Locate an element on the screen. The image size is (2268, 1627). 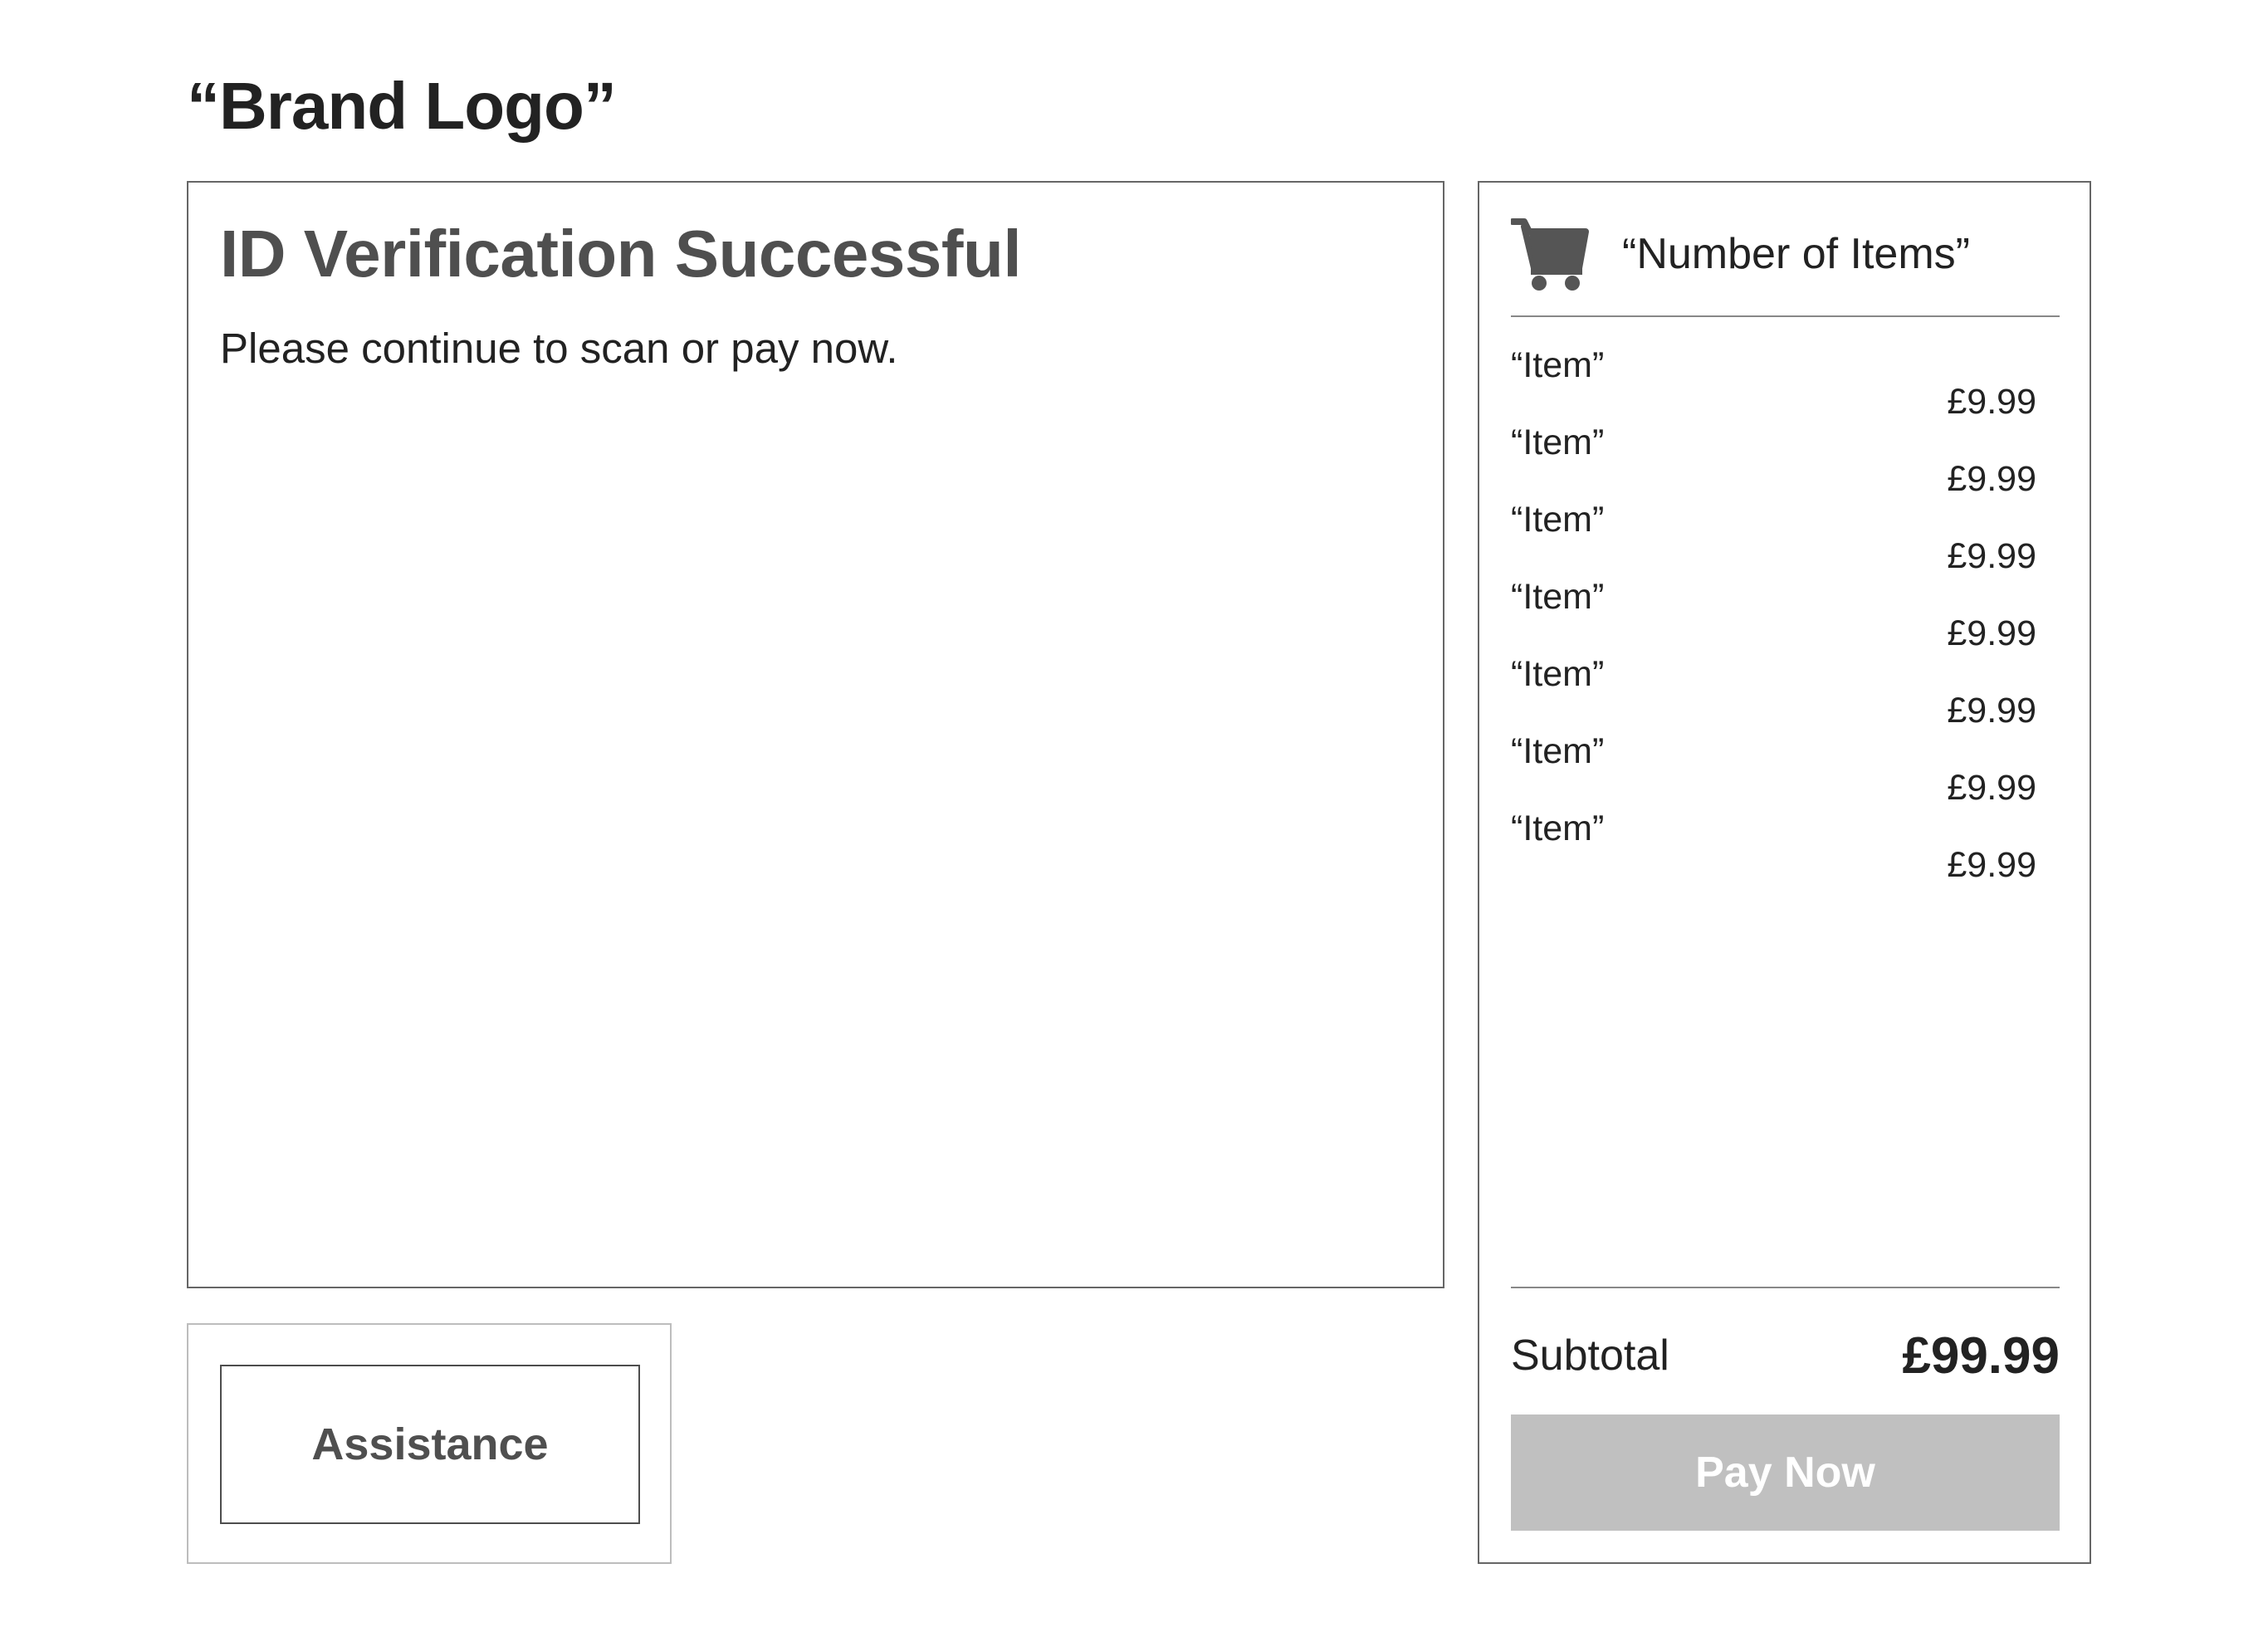
cart-header-divider is located at coordinates (1785, 316).